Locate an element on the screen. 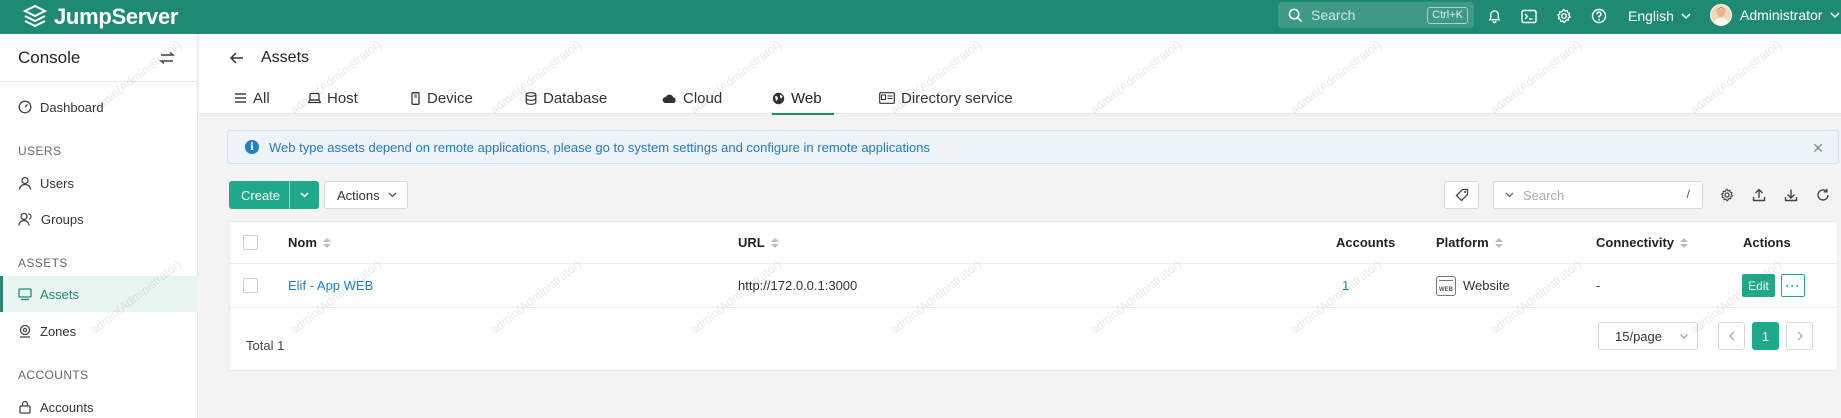  next-page-button is located at coordinates (1799, 336).